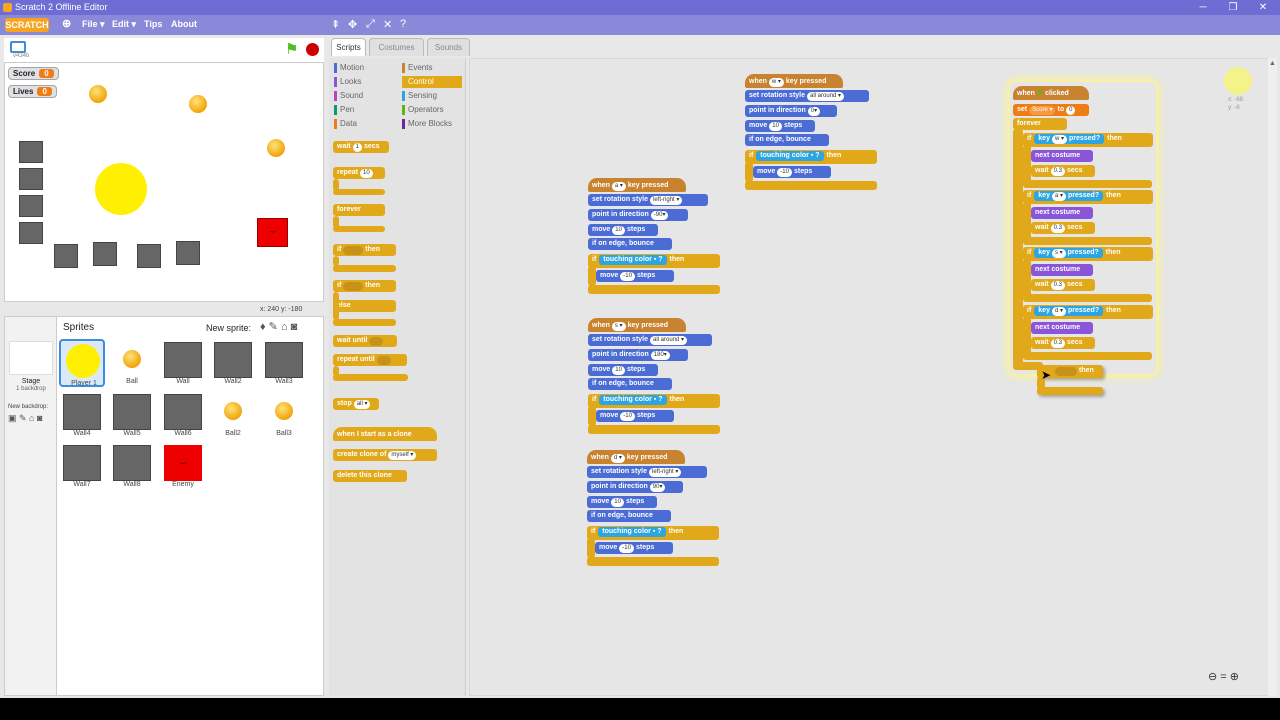  I want to click on category-sound: Sound, so click(366, 96).